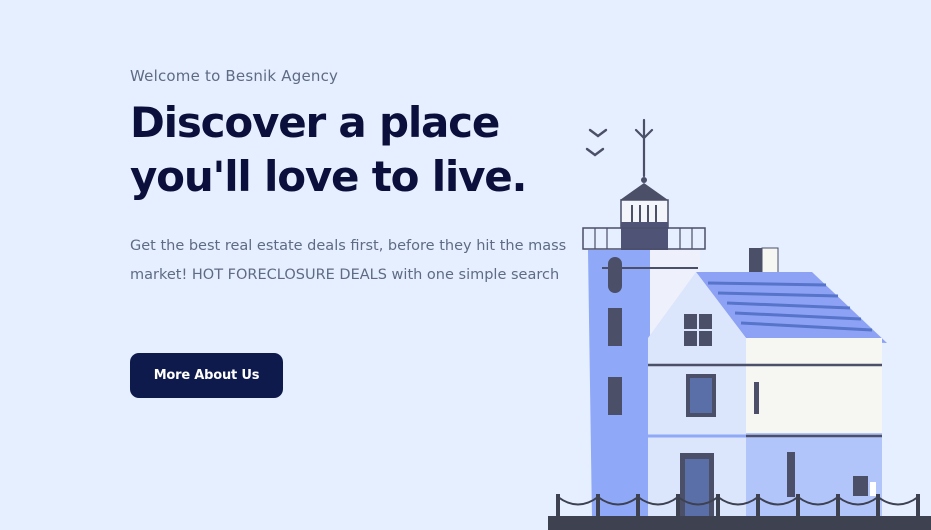 The image size is (931, 530). Describe the element at coordinates (365, 150) in the screenshot. I see `hero-headline: Discover a place you'll love to live.` at that location.